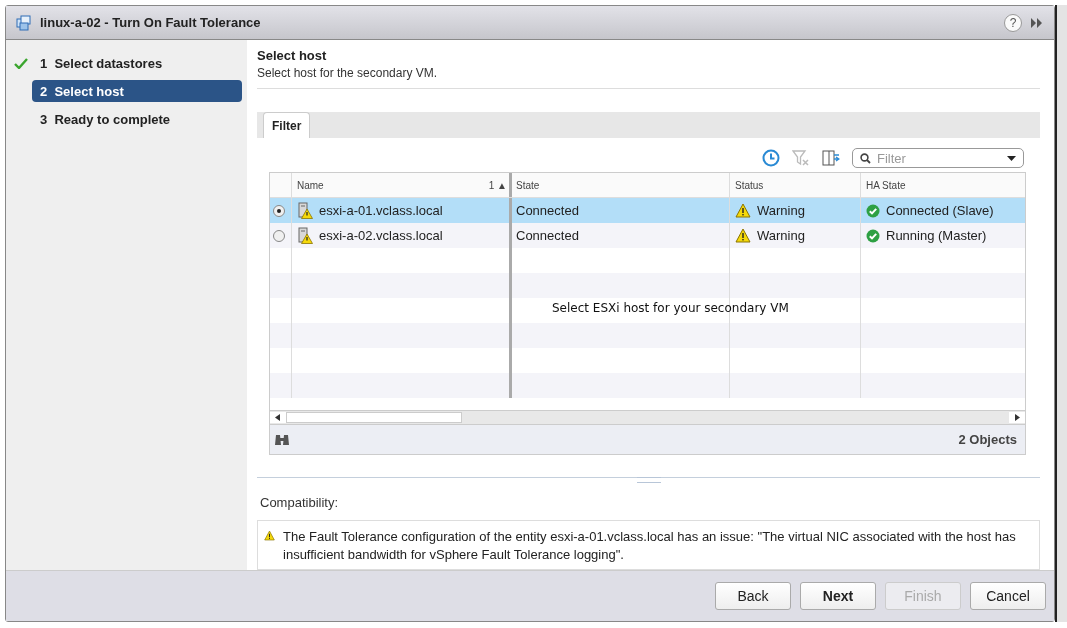  What do you see at coordinates (865, 158) in the screenshot?
I see `search-icon` at bounding box center [865, 158].